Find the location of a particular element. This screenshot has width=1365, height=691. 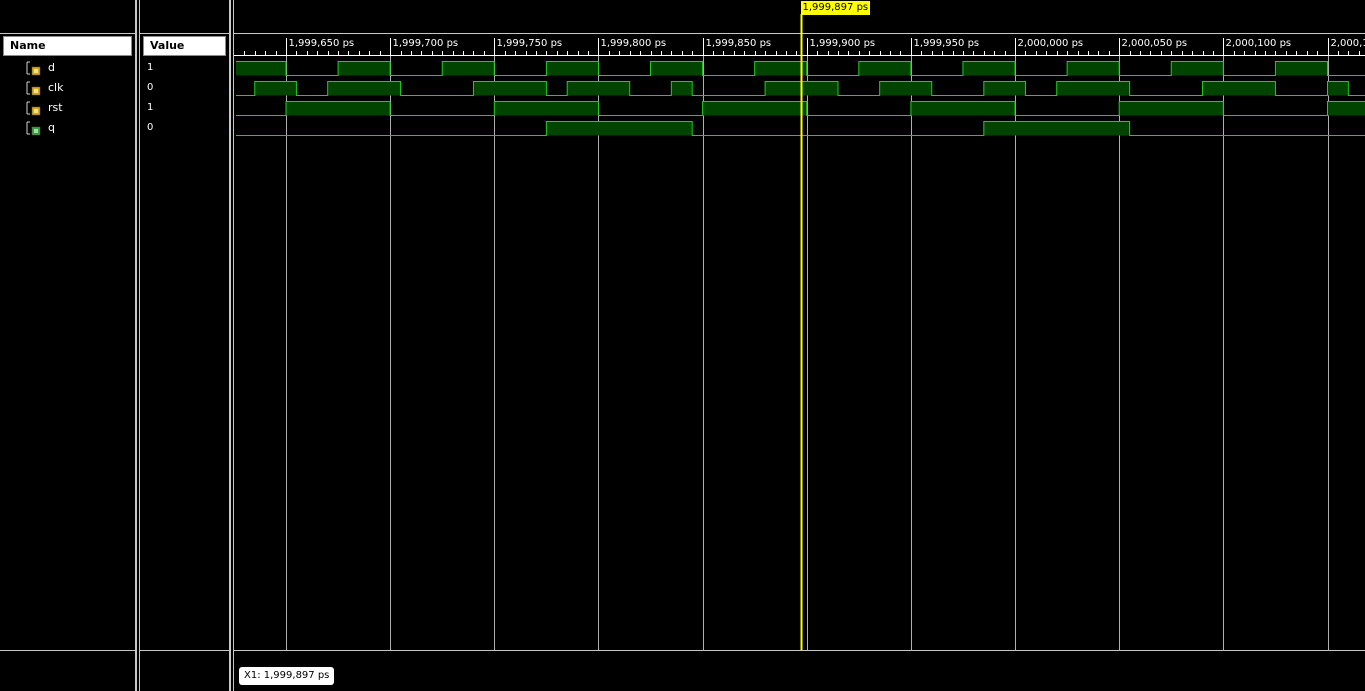

name-pane-toolbar is located at coordinates (67, 17).